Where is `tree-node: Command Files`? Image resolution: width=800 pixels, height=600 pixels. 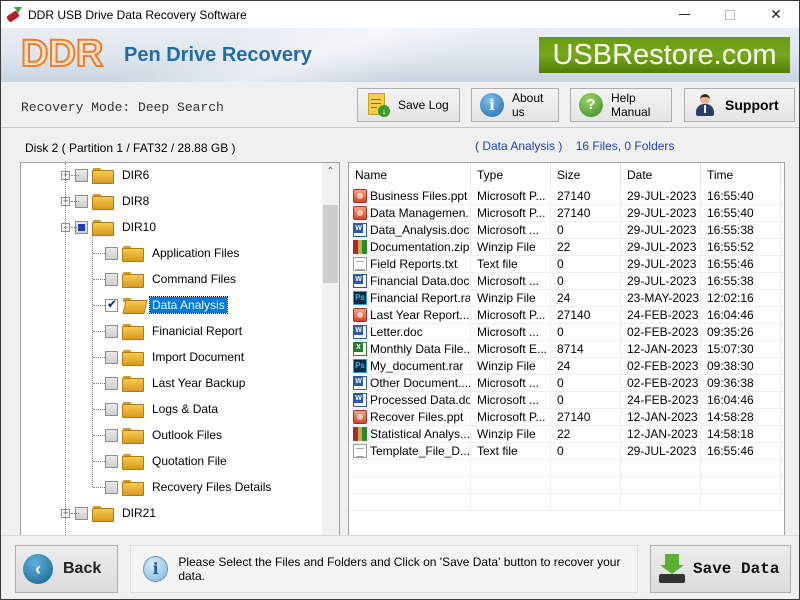 tree-node: Command Files is located at coordinates (171, 279).